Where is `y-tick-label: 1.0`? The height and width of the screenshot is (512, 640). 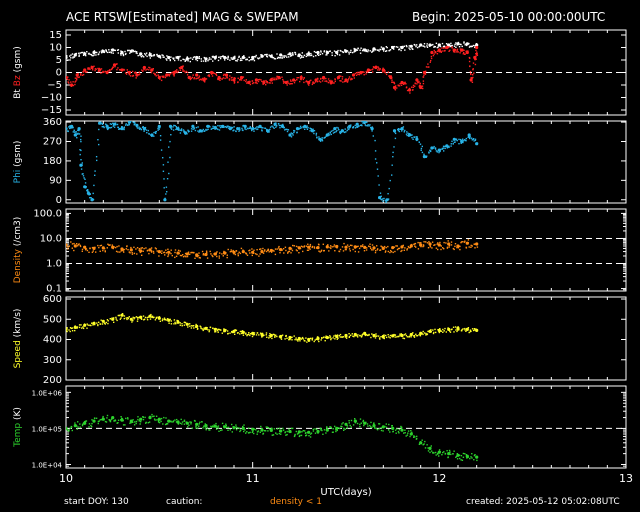 y-tick-label: 1.0 is located at coordinates (54, 264).